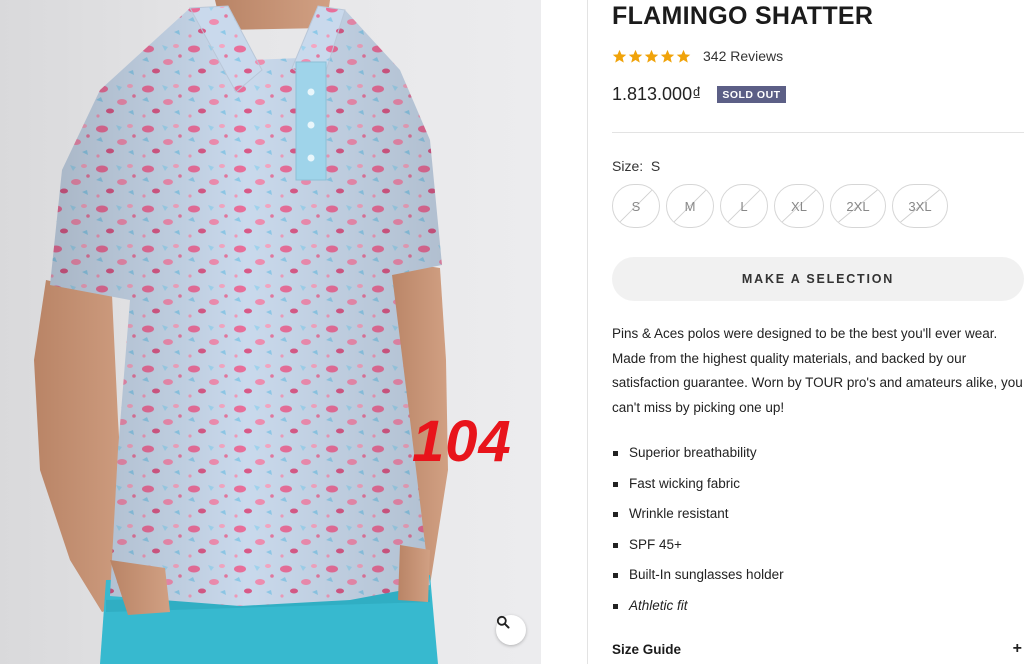  Describe the element at coordinates (698, 455) in the screenshot. I see `feature-item: Superior breathability` at that location.